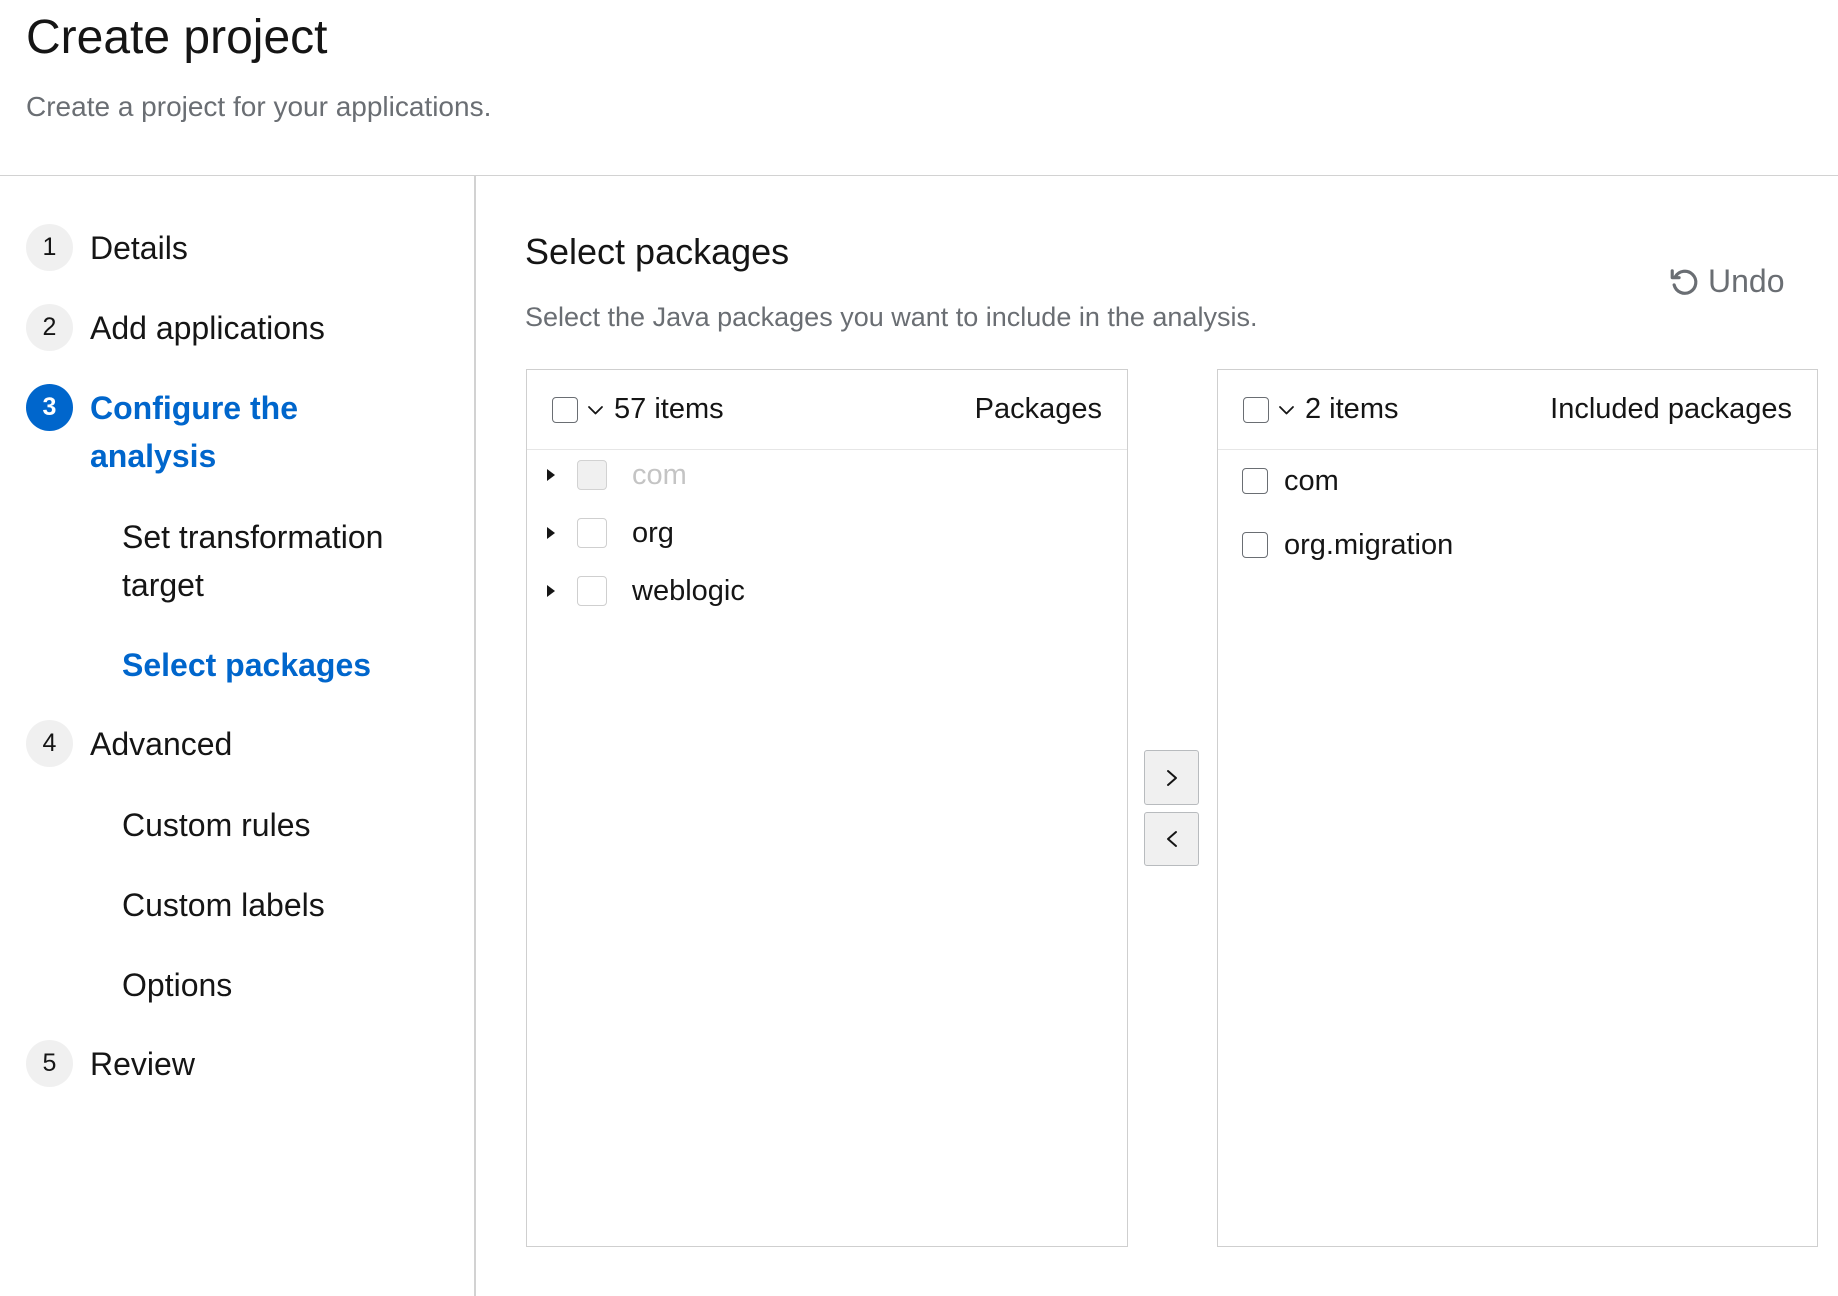  Describe the element at coordinates (1517, 545) in the screenshot. I see `list-item: org.migration` at that location.